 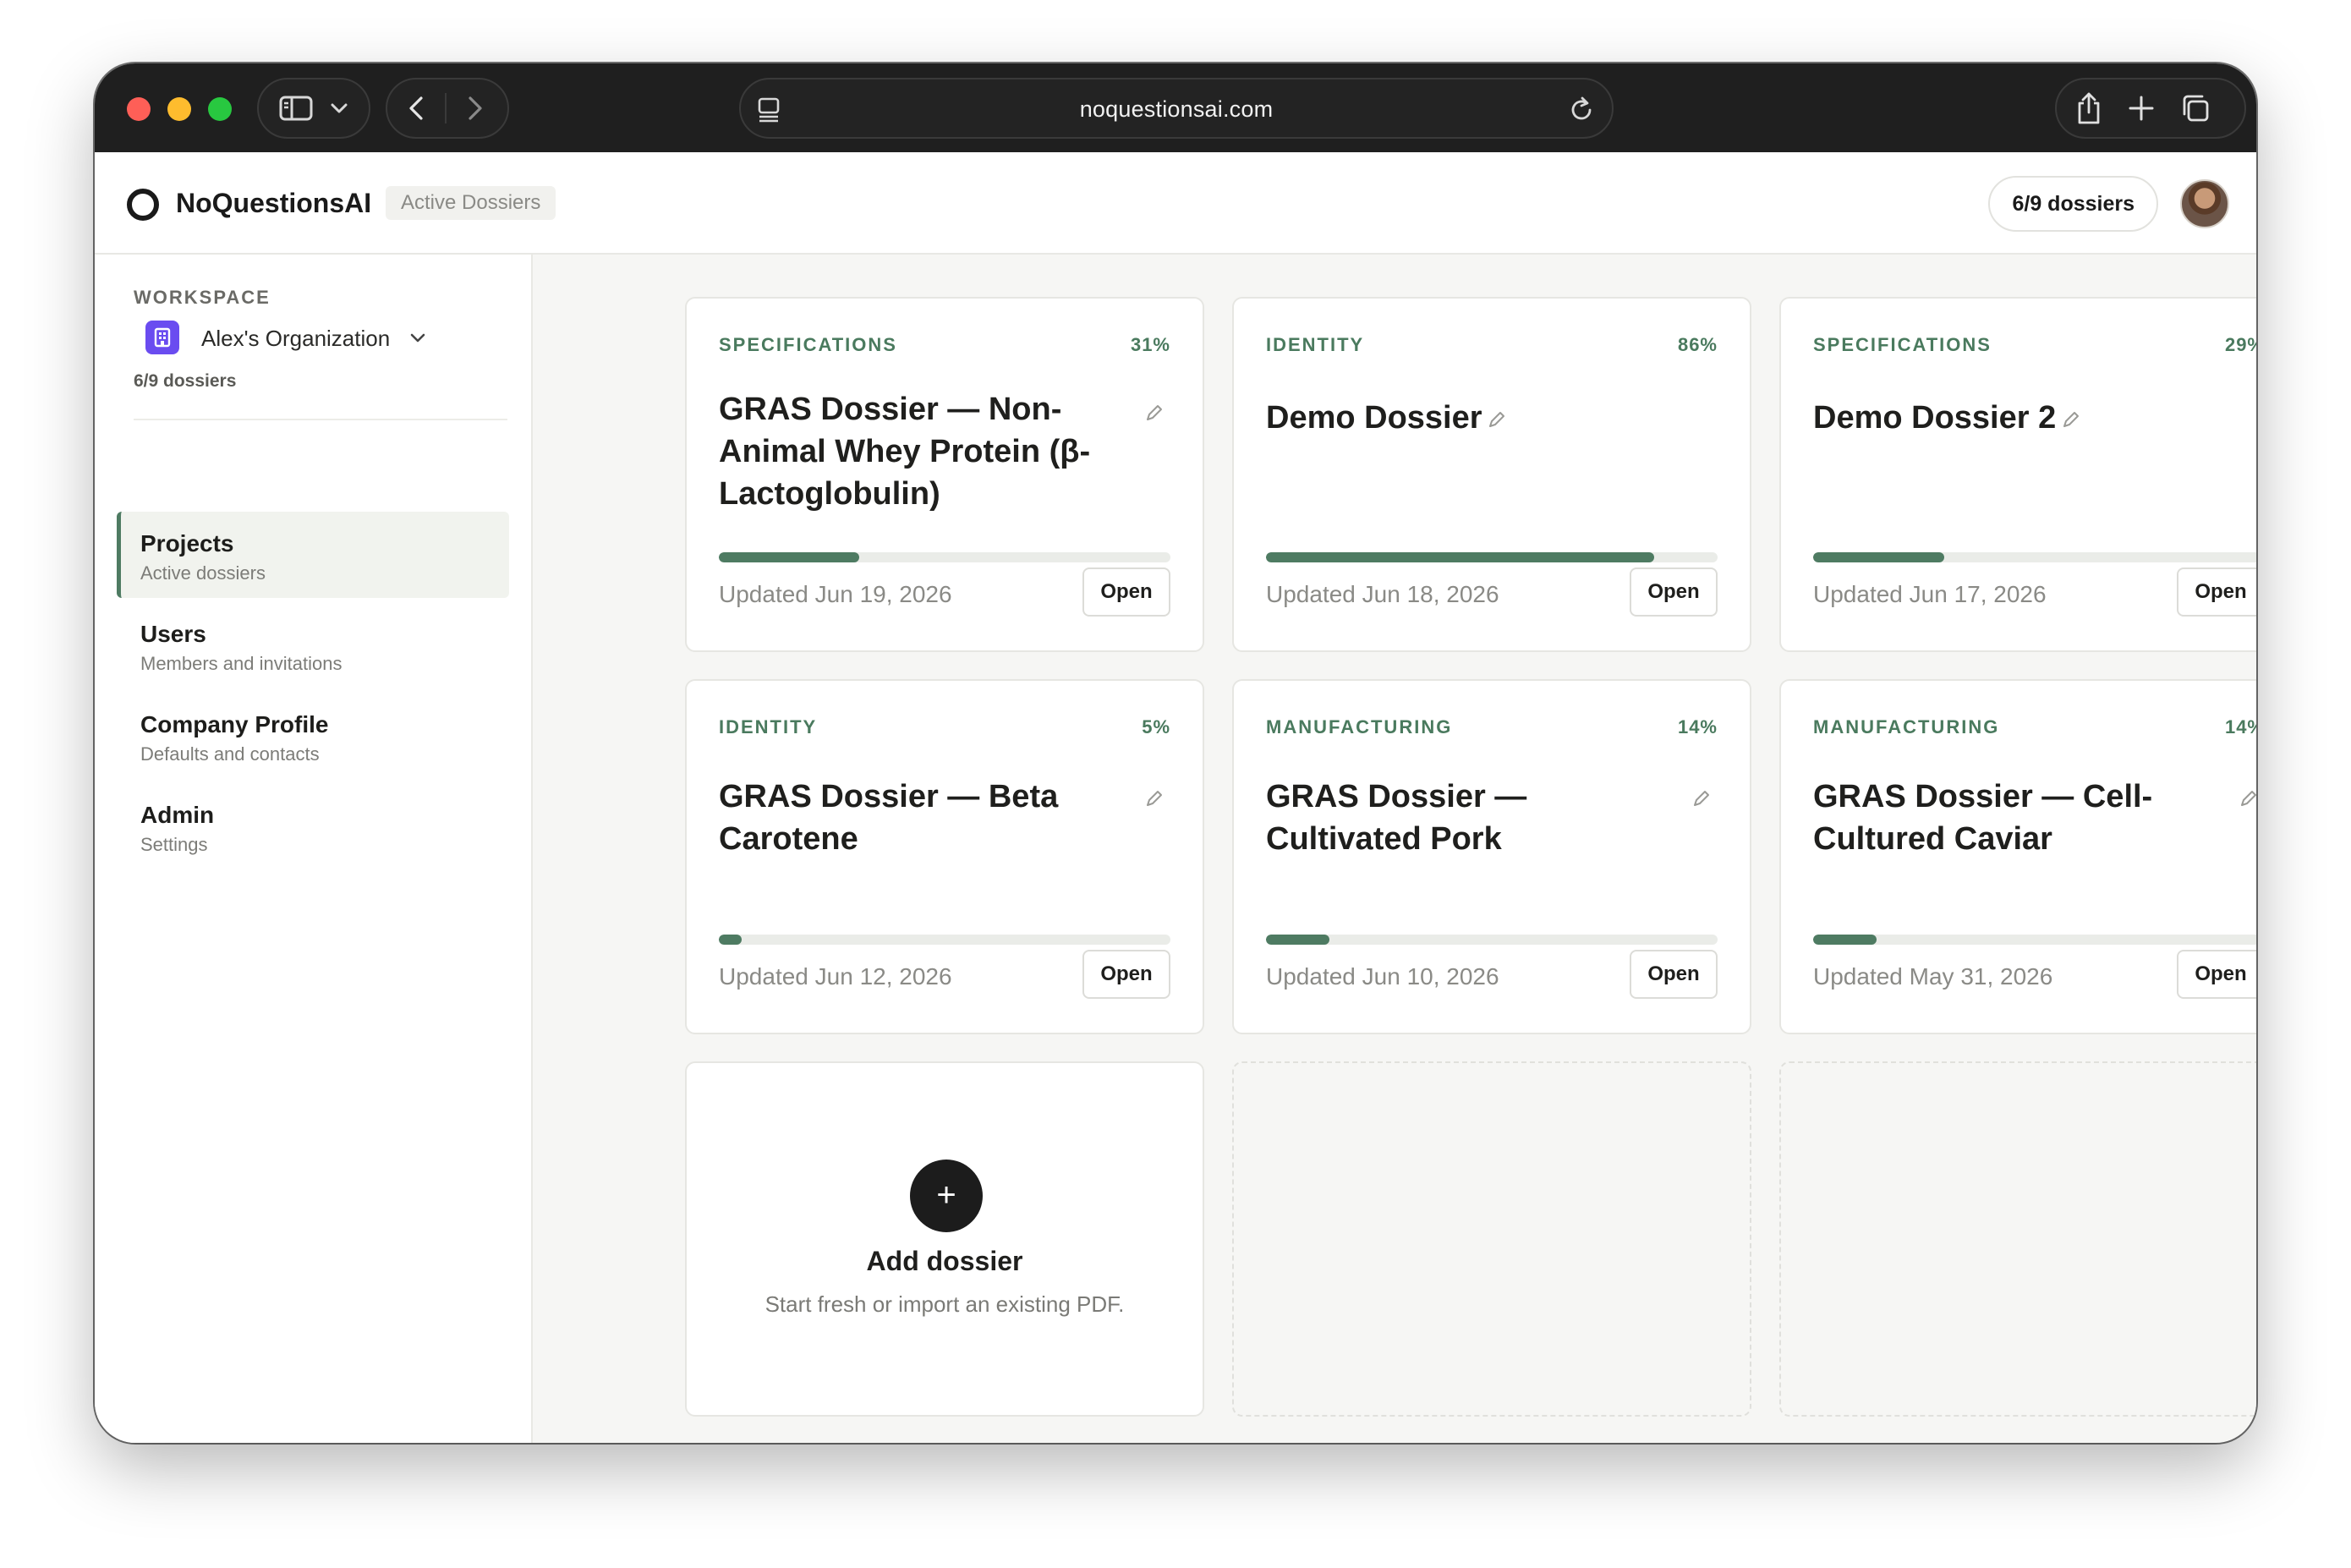 I want to click on add-dossier-subtitle: Start fresh or import an existing PDF., so click(x=944, y=1304).